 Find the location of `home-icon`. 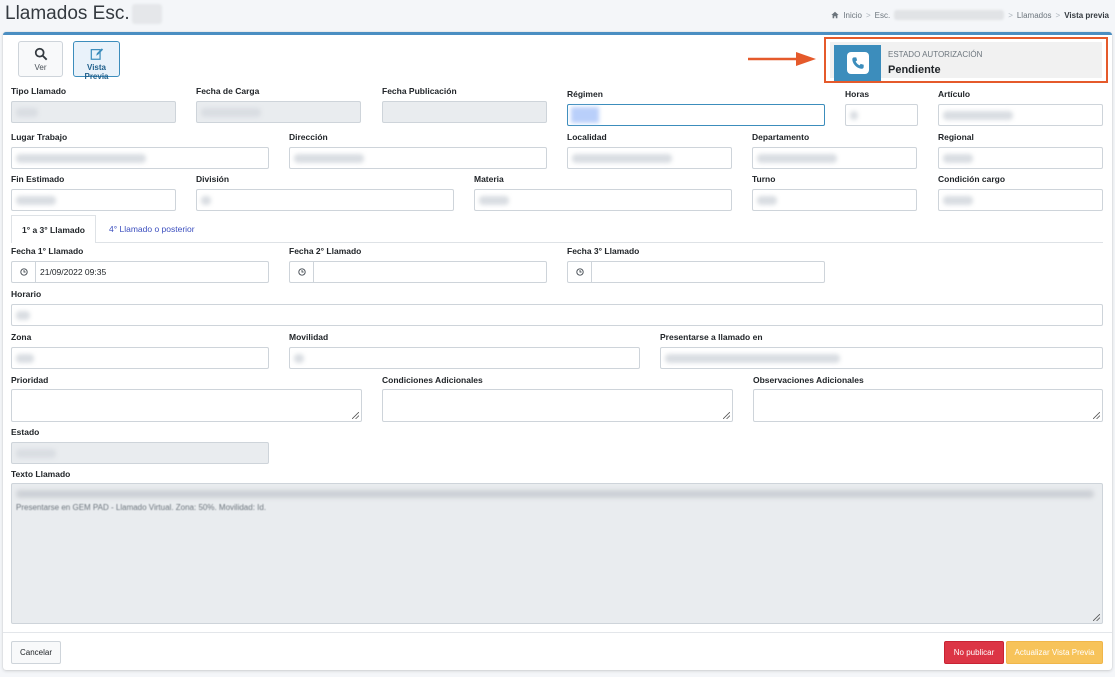

home-icon is located at coordinates (835, 15).